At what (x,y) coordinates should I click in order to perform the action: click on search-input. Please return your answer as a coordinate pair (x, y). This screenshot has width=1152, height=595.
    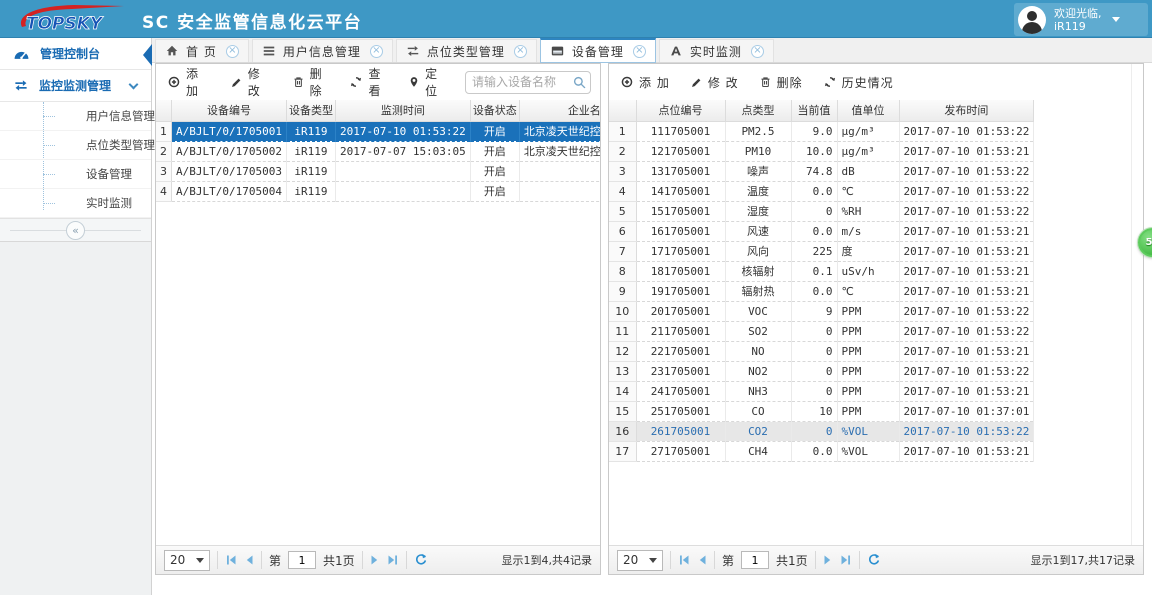
    Looking at the image, I should click on (519, 82).